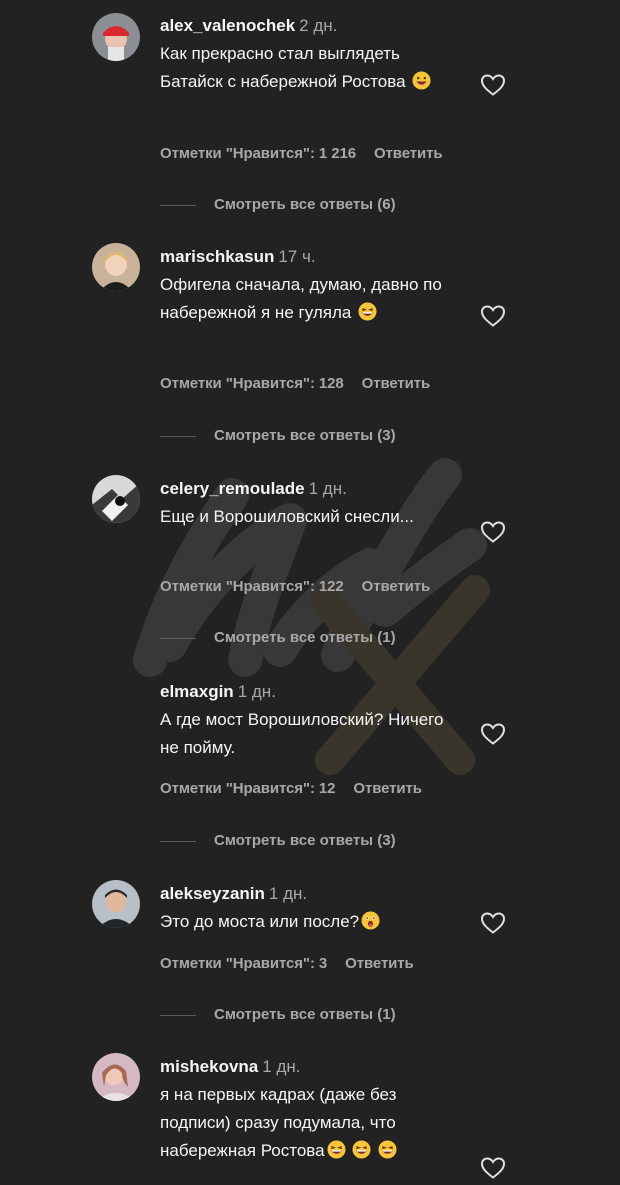  Describe the element at coordinates (209, 1066) in the screenshot. I see `username: mishekovna` at that location.